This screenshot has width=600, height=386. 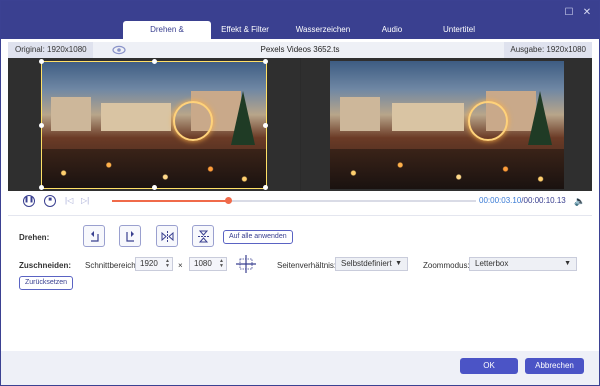 I want to click on playback-bar: ❚❚ ■ |◁ ▷| 00:00:03.10/00:00:10.13 🔈, so click(x=300, y=201).